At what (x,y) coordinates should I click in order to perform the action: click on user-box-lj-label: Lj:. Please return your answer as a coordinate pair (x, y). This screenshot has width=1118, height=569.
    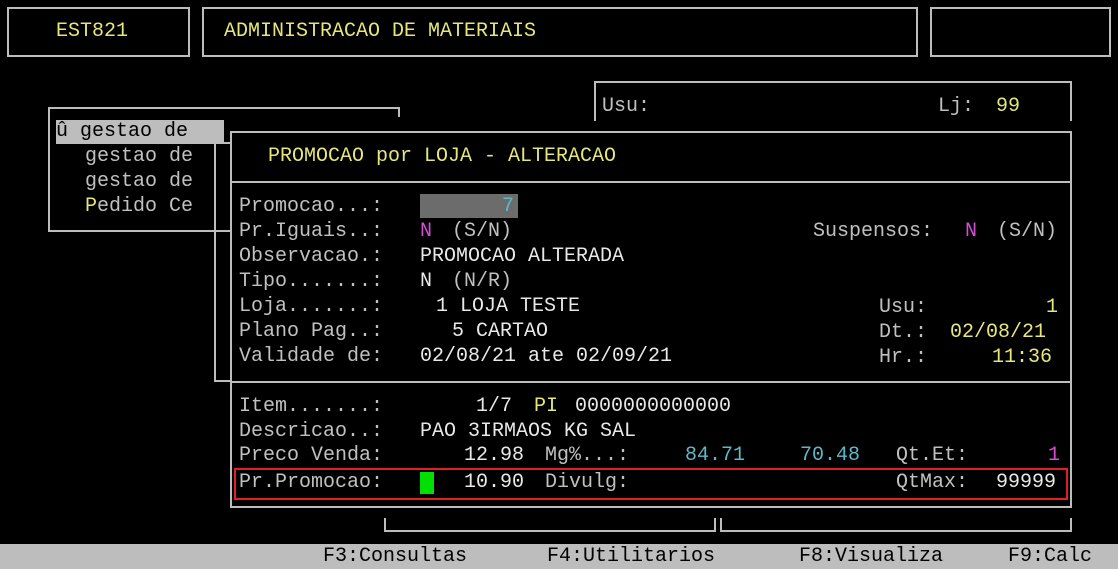
    Looking at the image, I should click on (956, 106).